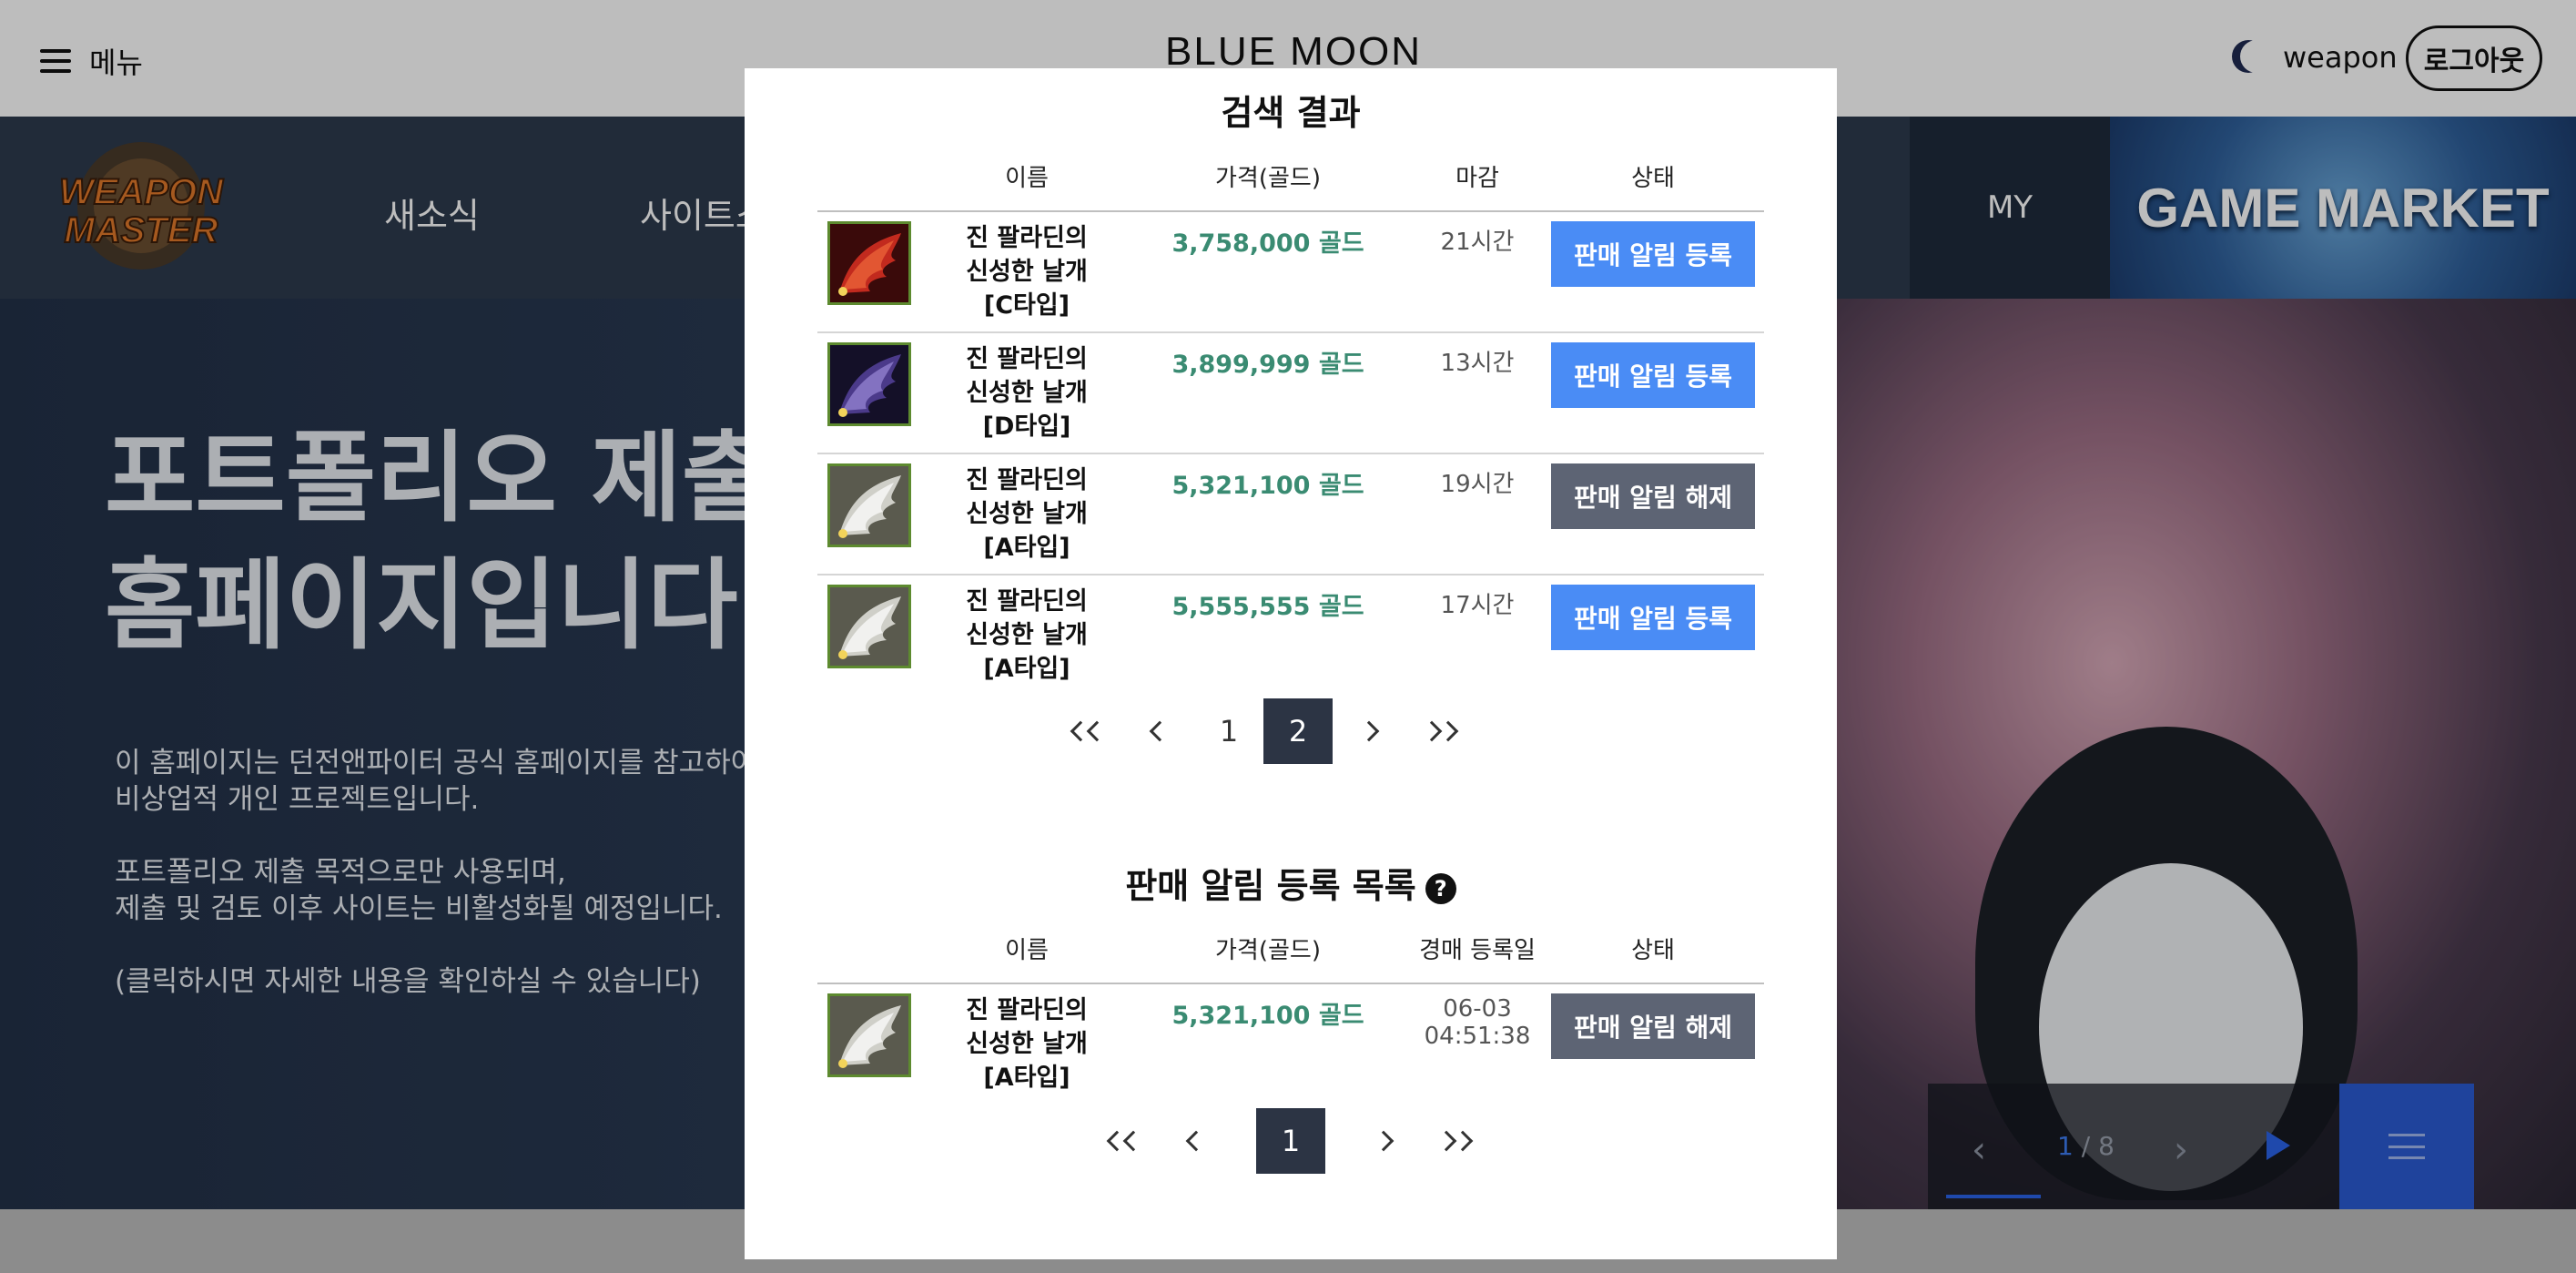 This screenshot has height=1273, width=2576. Describe the element at coordinates (1267, 607) in the screenshot. I see `item-price: 5,555,555 골드` at that location.